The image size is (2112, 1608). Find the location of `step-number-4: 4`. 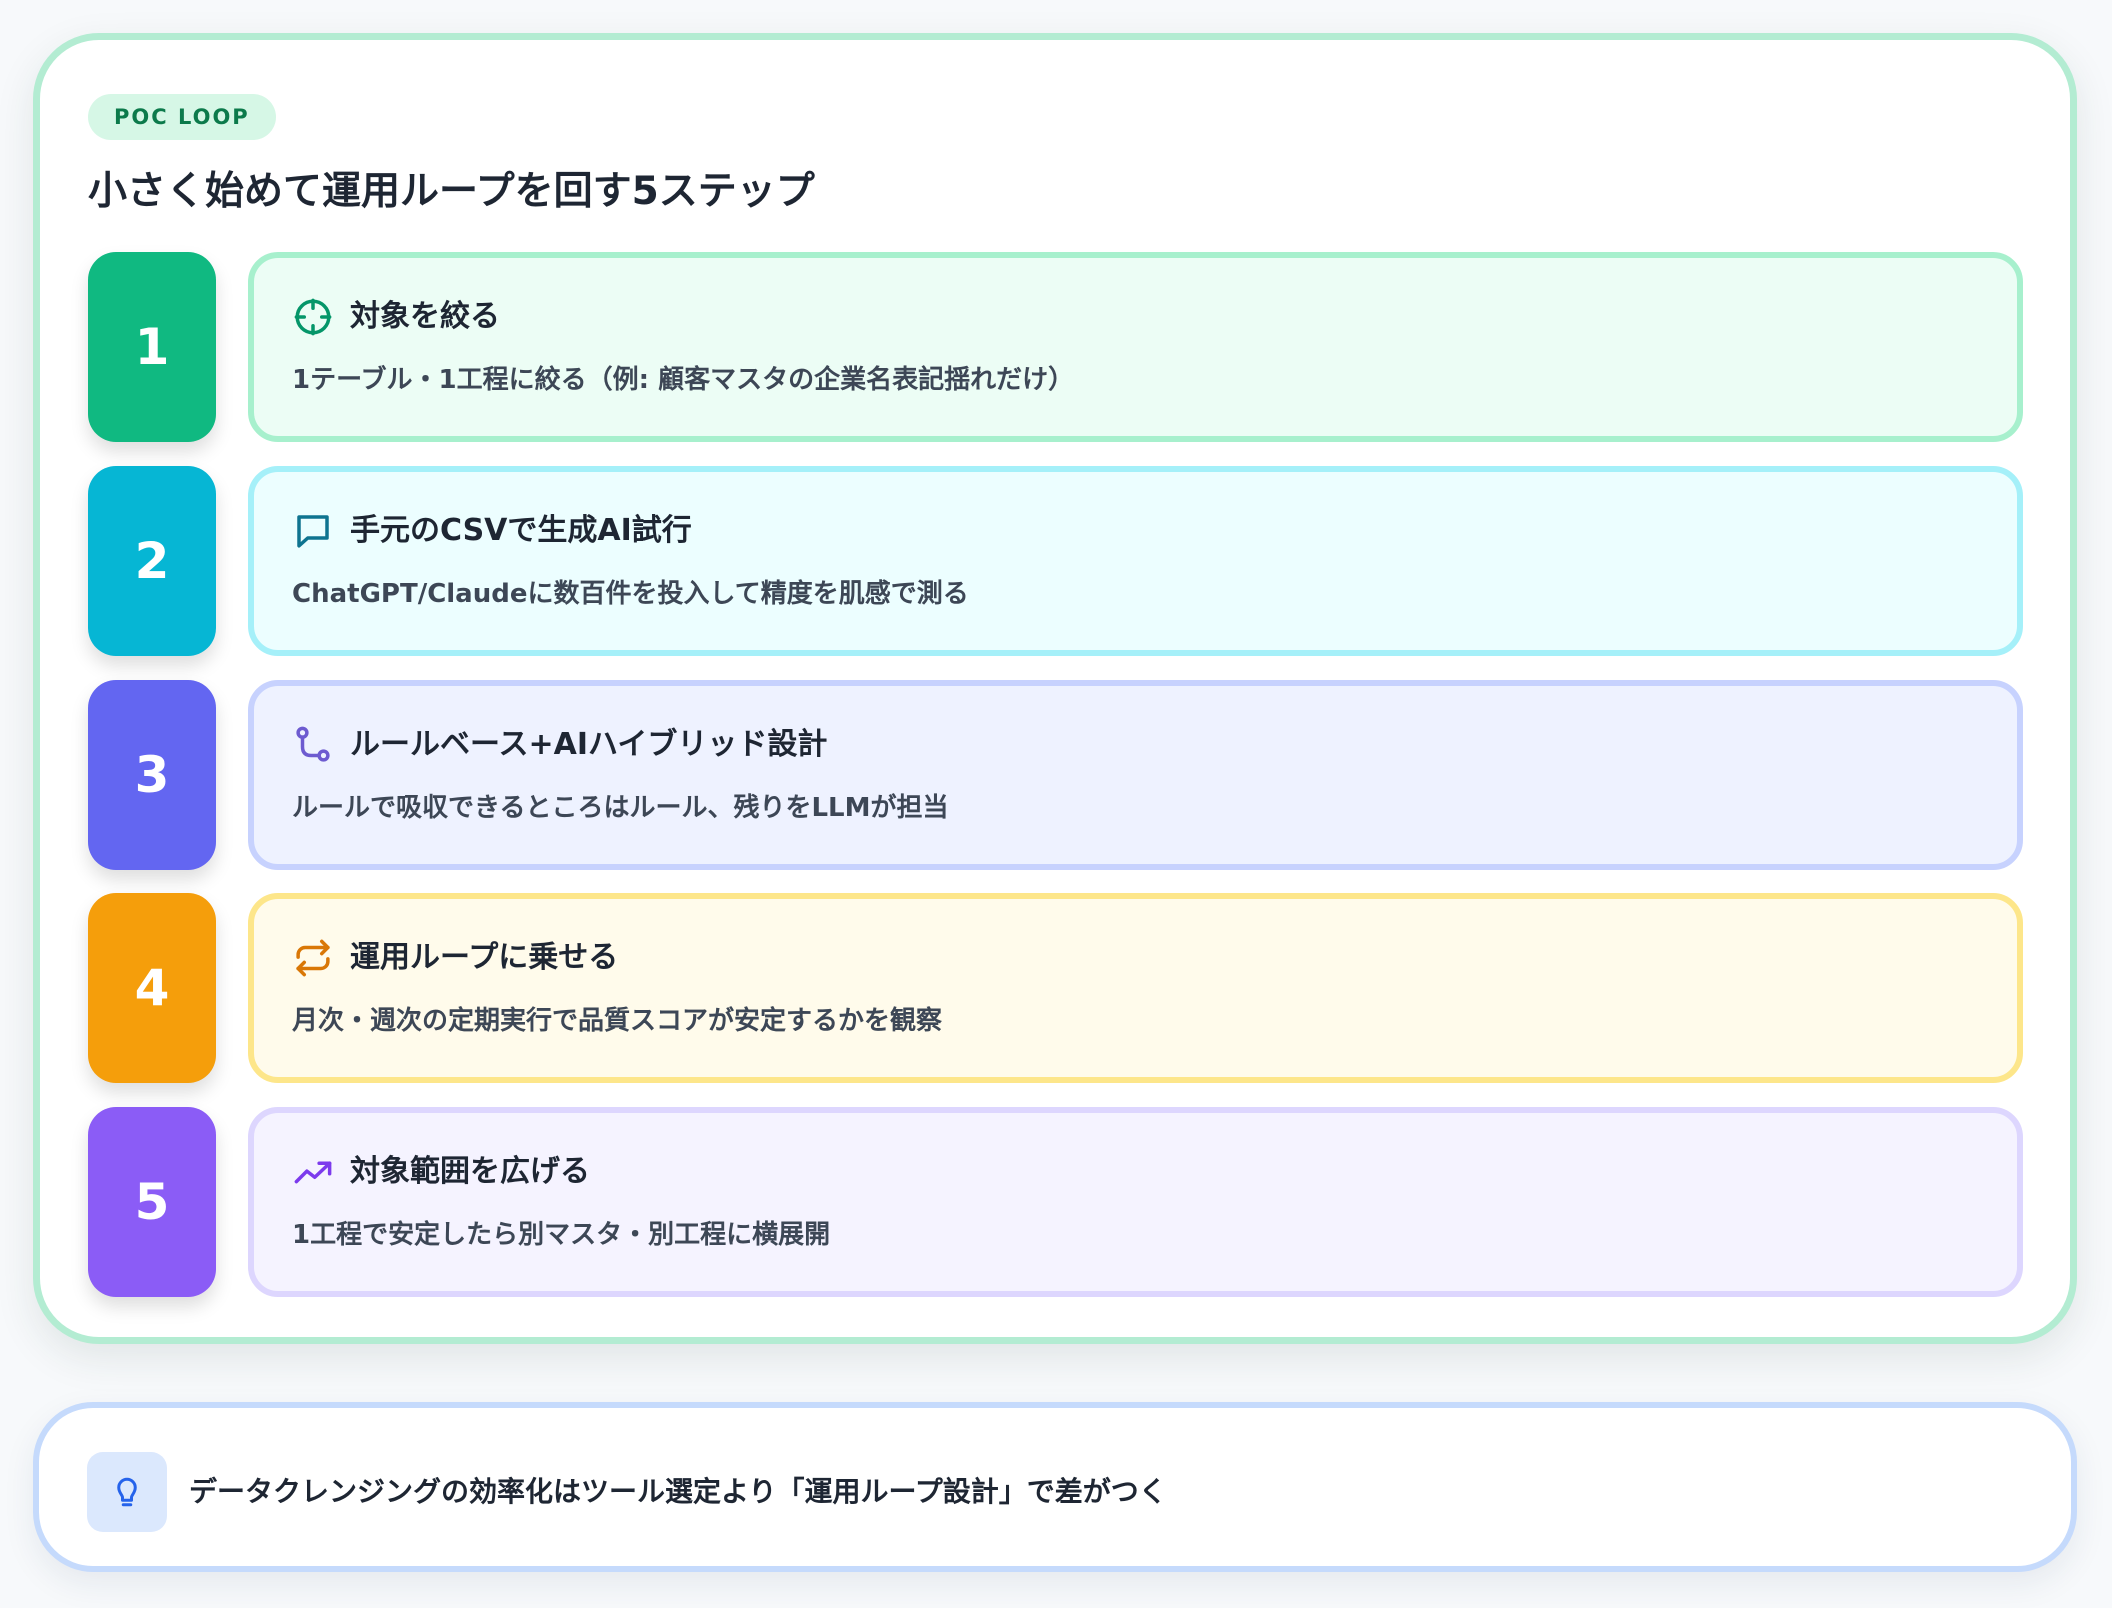

step-number-4: 4 is located at coordinates (152, 988).